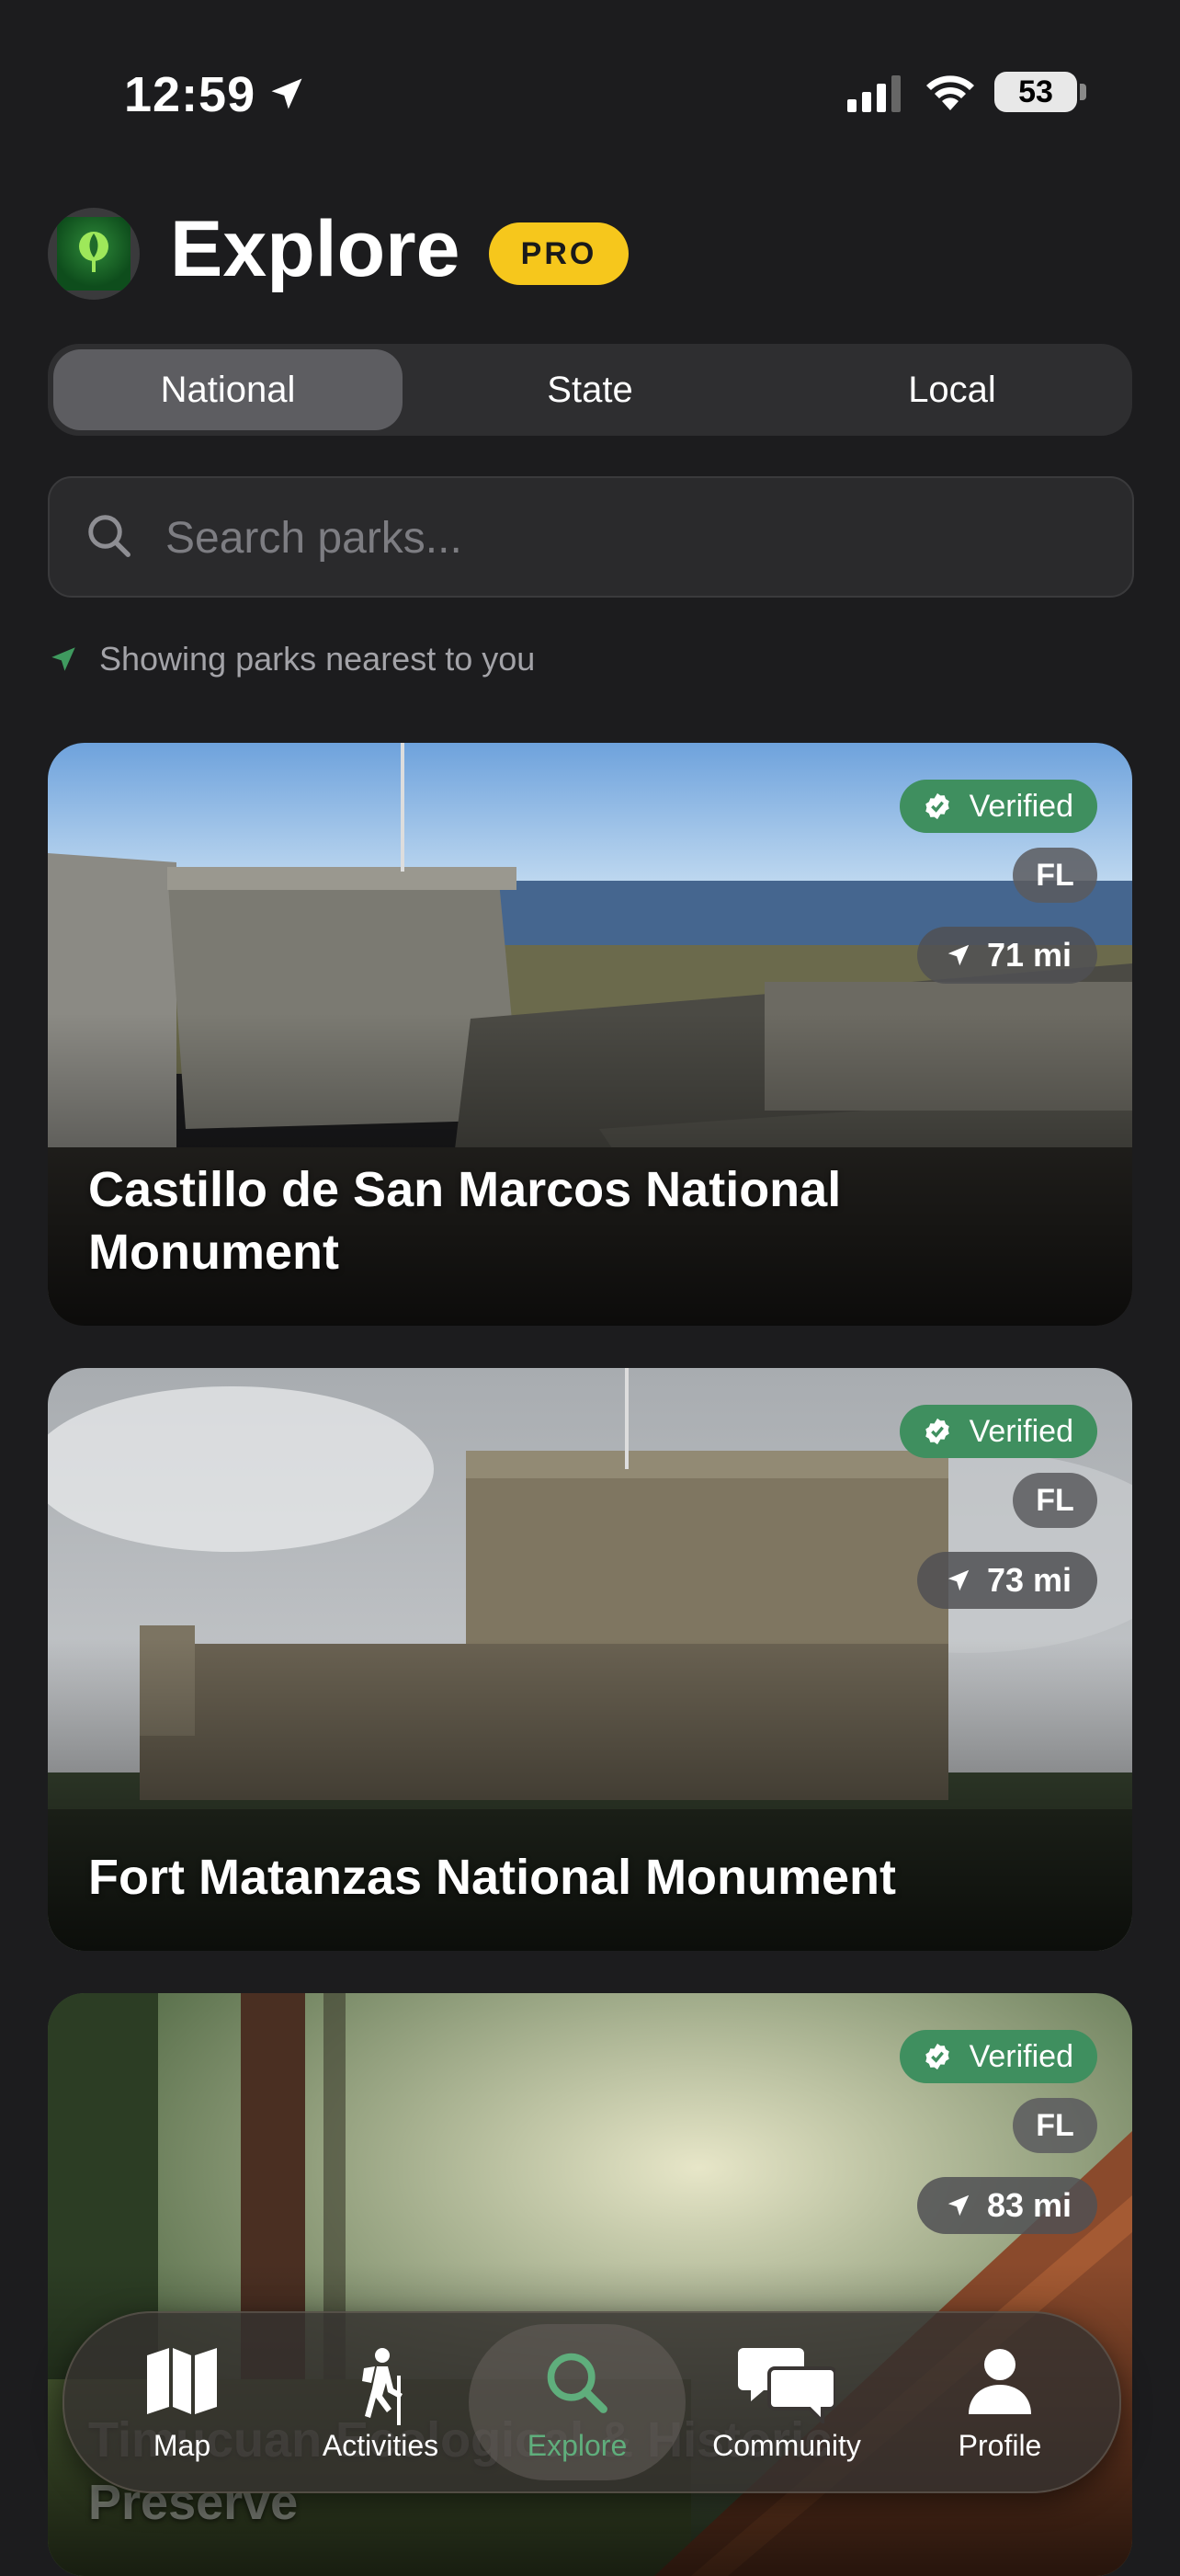  I want to click on tab-label: Activities, so click(380, 2445).